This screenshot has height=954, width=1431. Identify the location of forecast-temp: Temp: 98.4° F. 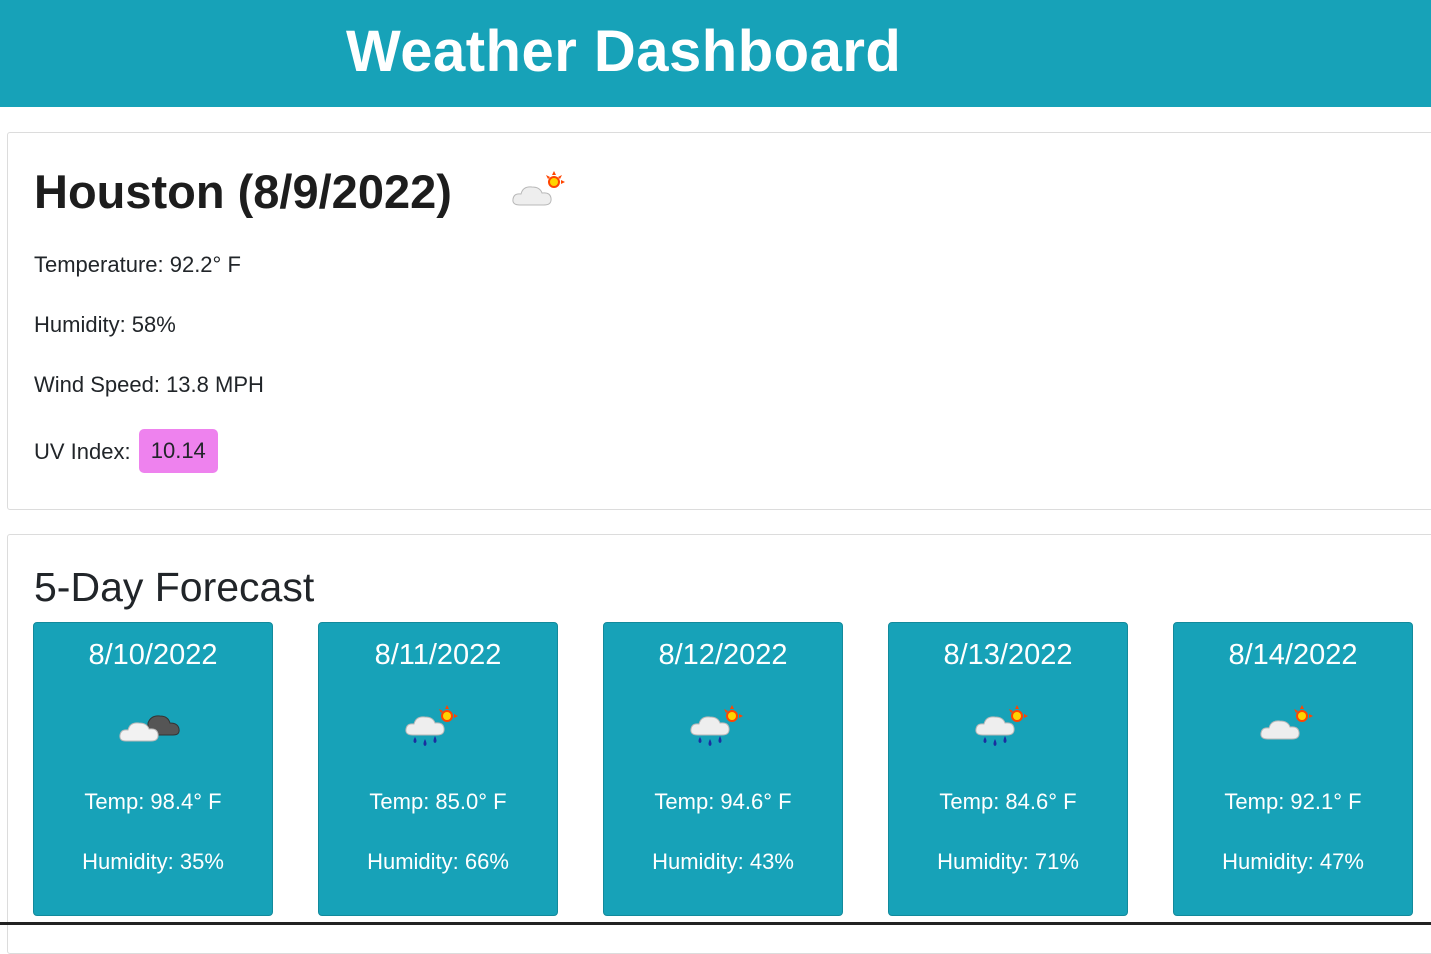
(153, 801).